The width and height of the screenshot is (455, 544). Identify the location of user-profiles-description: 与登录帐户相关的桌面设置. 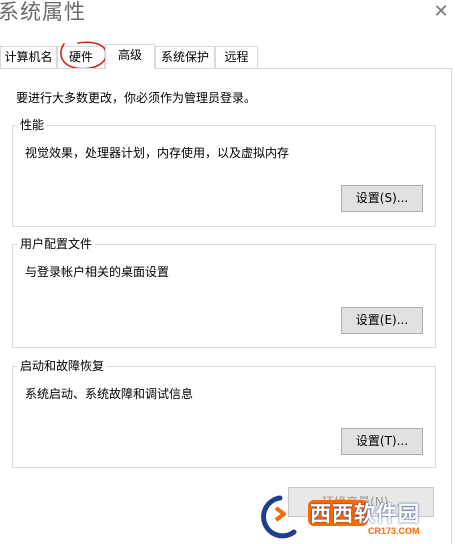
(97, 272).